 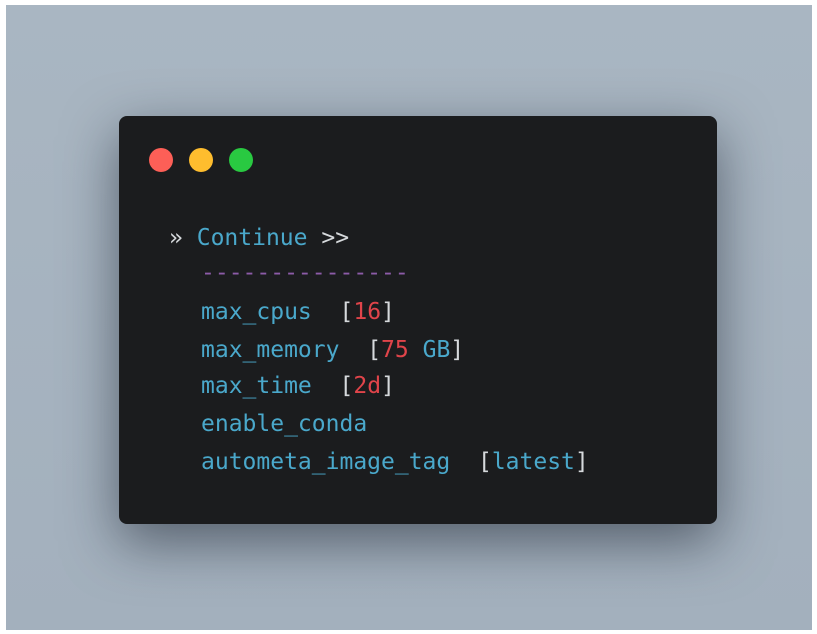 I want to click on minimize-icon, so click(x=201, y=160).